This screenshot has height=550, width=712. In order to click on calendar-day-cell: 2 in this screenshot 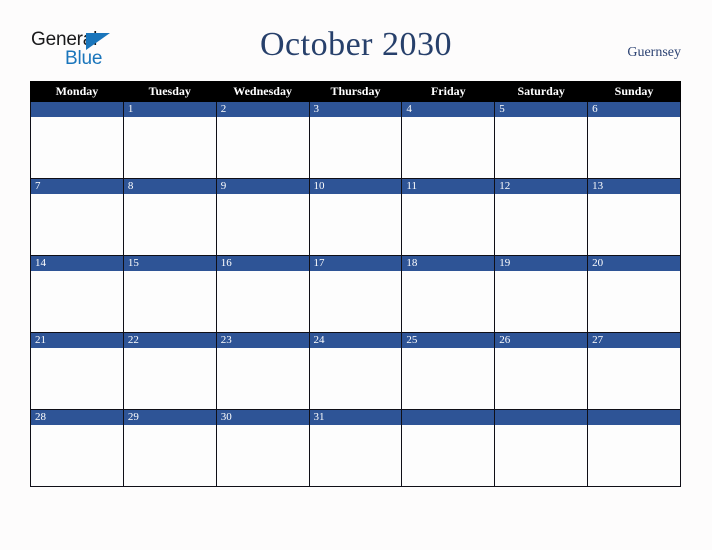, I will do `click(262, 140)`.